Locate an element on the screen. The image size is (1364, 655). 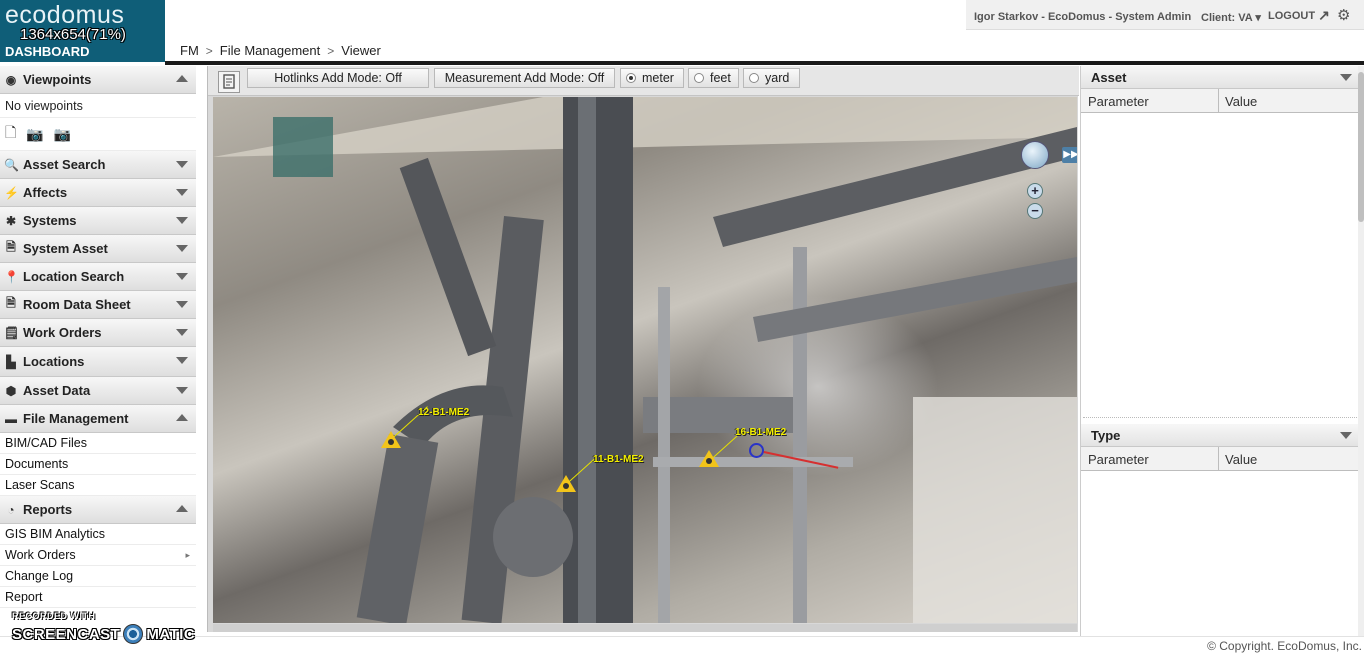
breadcrumb: FM > File Management > Viewer is located at coordinates (280, 50).